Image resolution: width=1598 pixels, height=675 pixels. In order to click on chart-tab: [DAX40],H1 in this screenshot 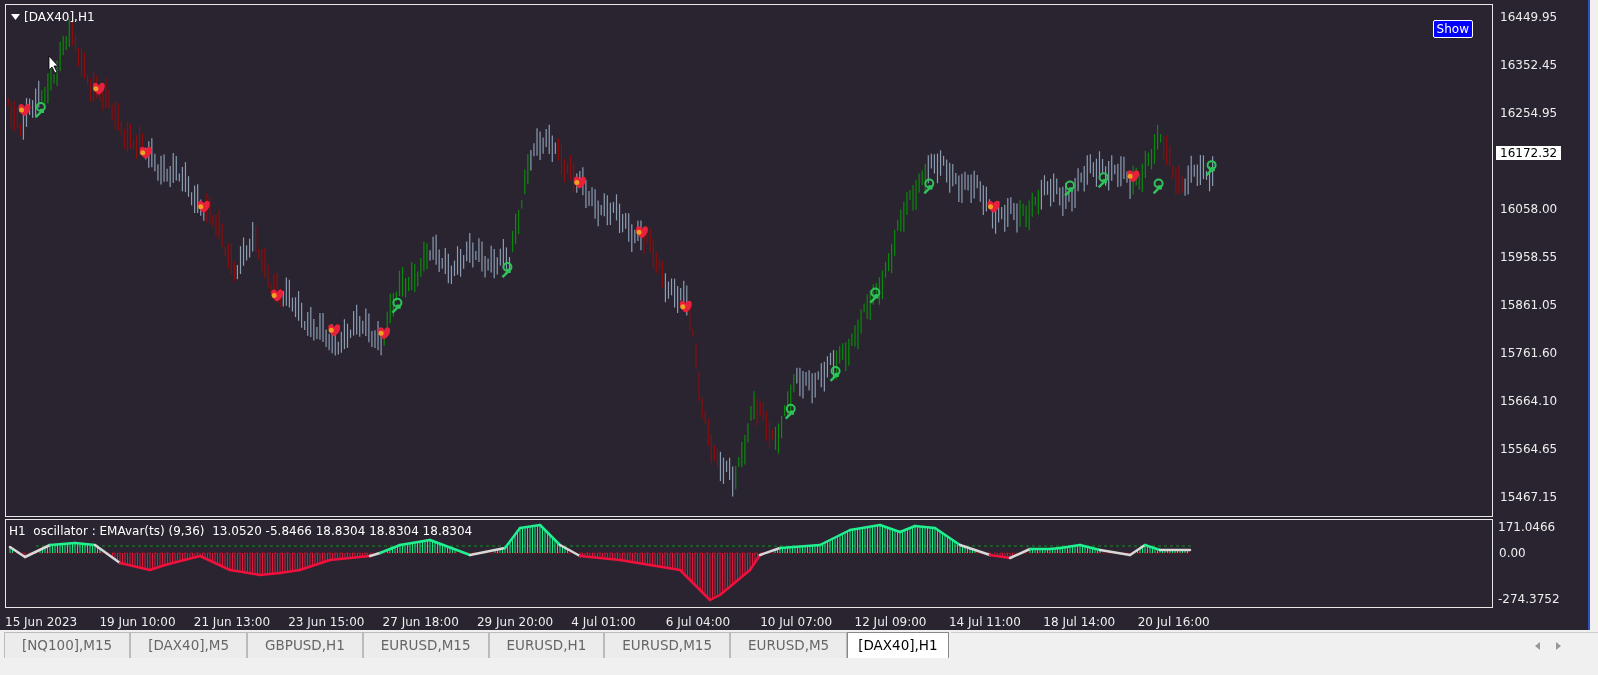, I will do `click(898, 645)`.